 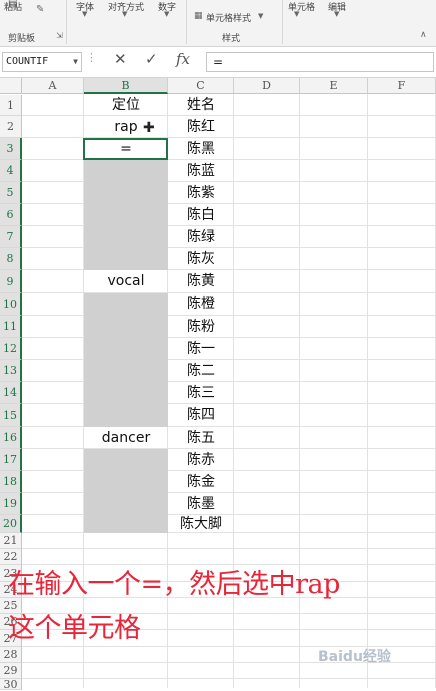 What do you see at coordinates (13, 6) in the screenshot?
I see `paste-label: 粘贴` at bounding box center [13, 6].